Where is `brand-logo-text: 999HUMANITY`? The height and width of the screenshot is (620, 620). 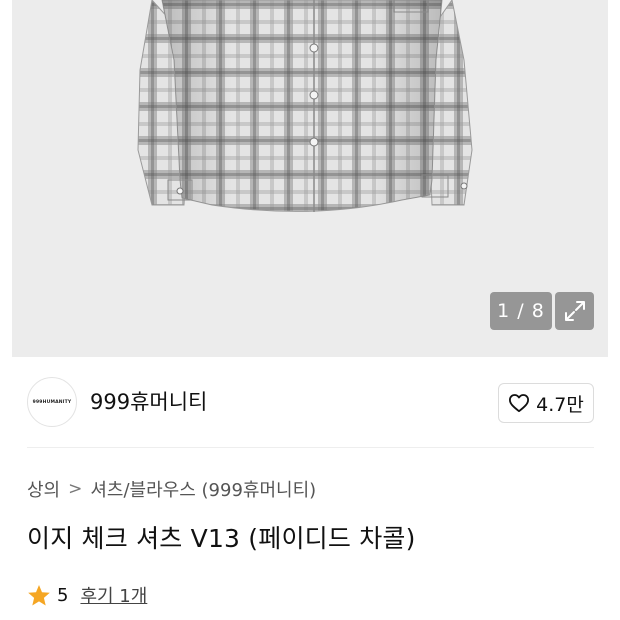 brand-logo-text: 999HUMANITY is located at coordinates (52, 402).